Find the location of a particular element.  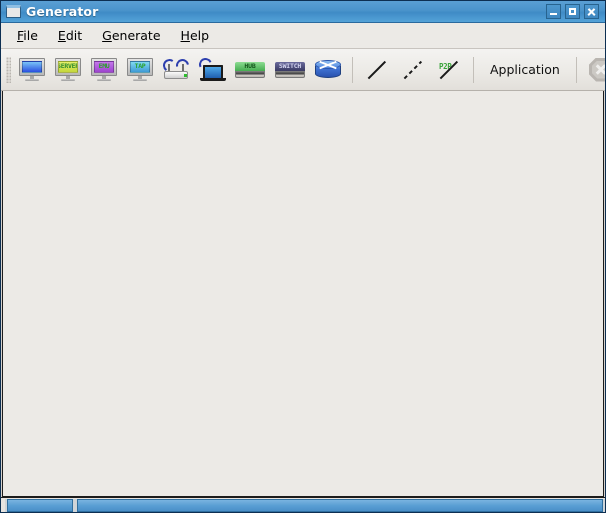

line-solid-icon is located at coordinates (377, 70).